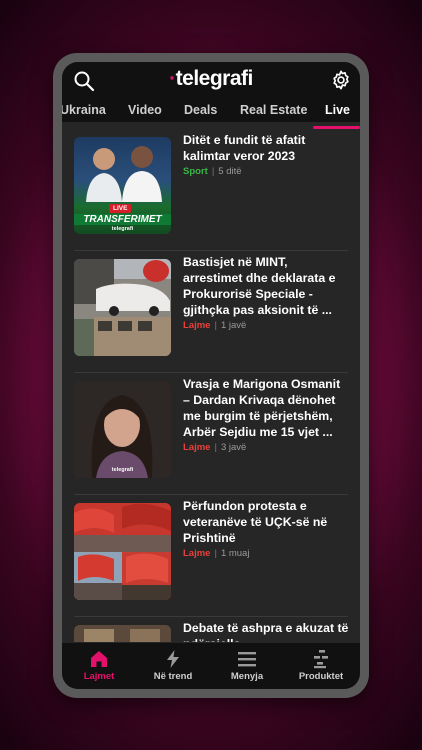  I want to click on nav-trending: Në trend, so click(173, 666).